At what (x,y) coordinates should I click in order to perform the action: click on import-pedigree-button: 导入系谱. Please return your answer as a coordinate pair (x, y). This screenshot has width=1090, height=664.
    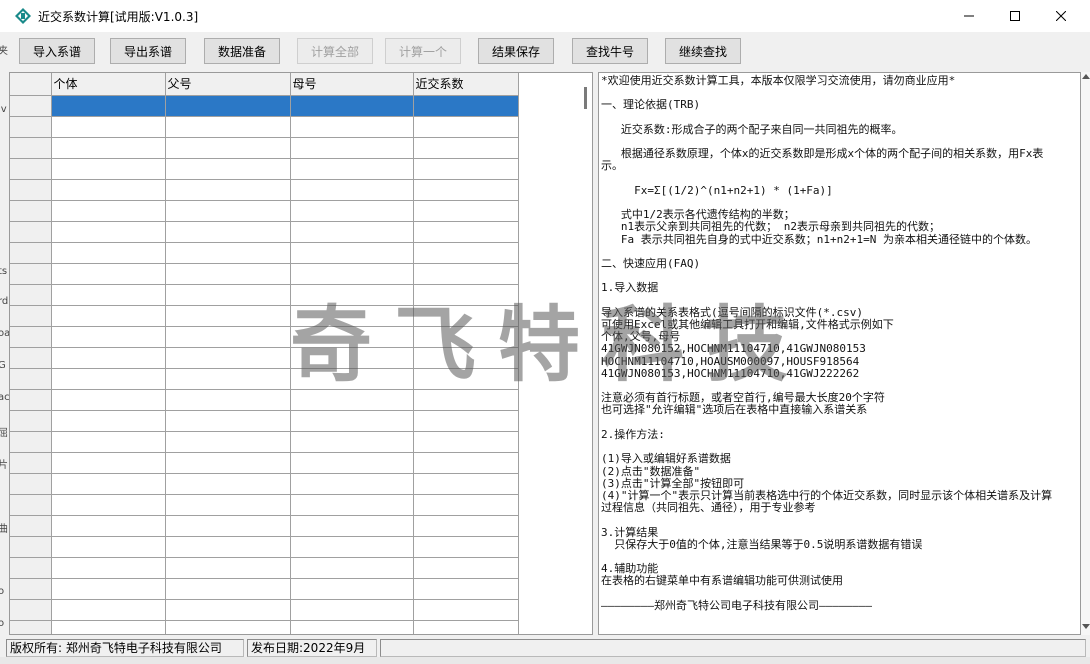
    Looking at the image, I should click on (57, 51).